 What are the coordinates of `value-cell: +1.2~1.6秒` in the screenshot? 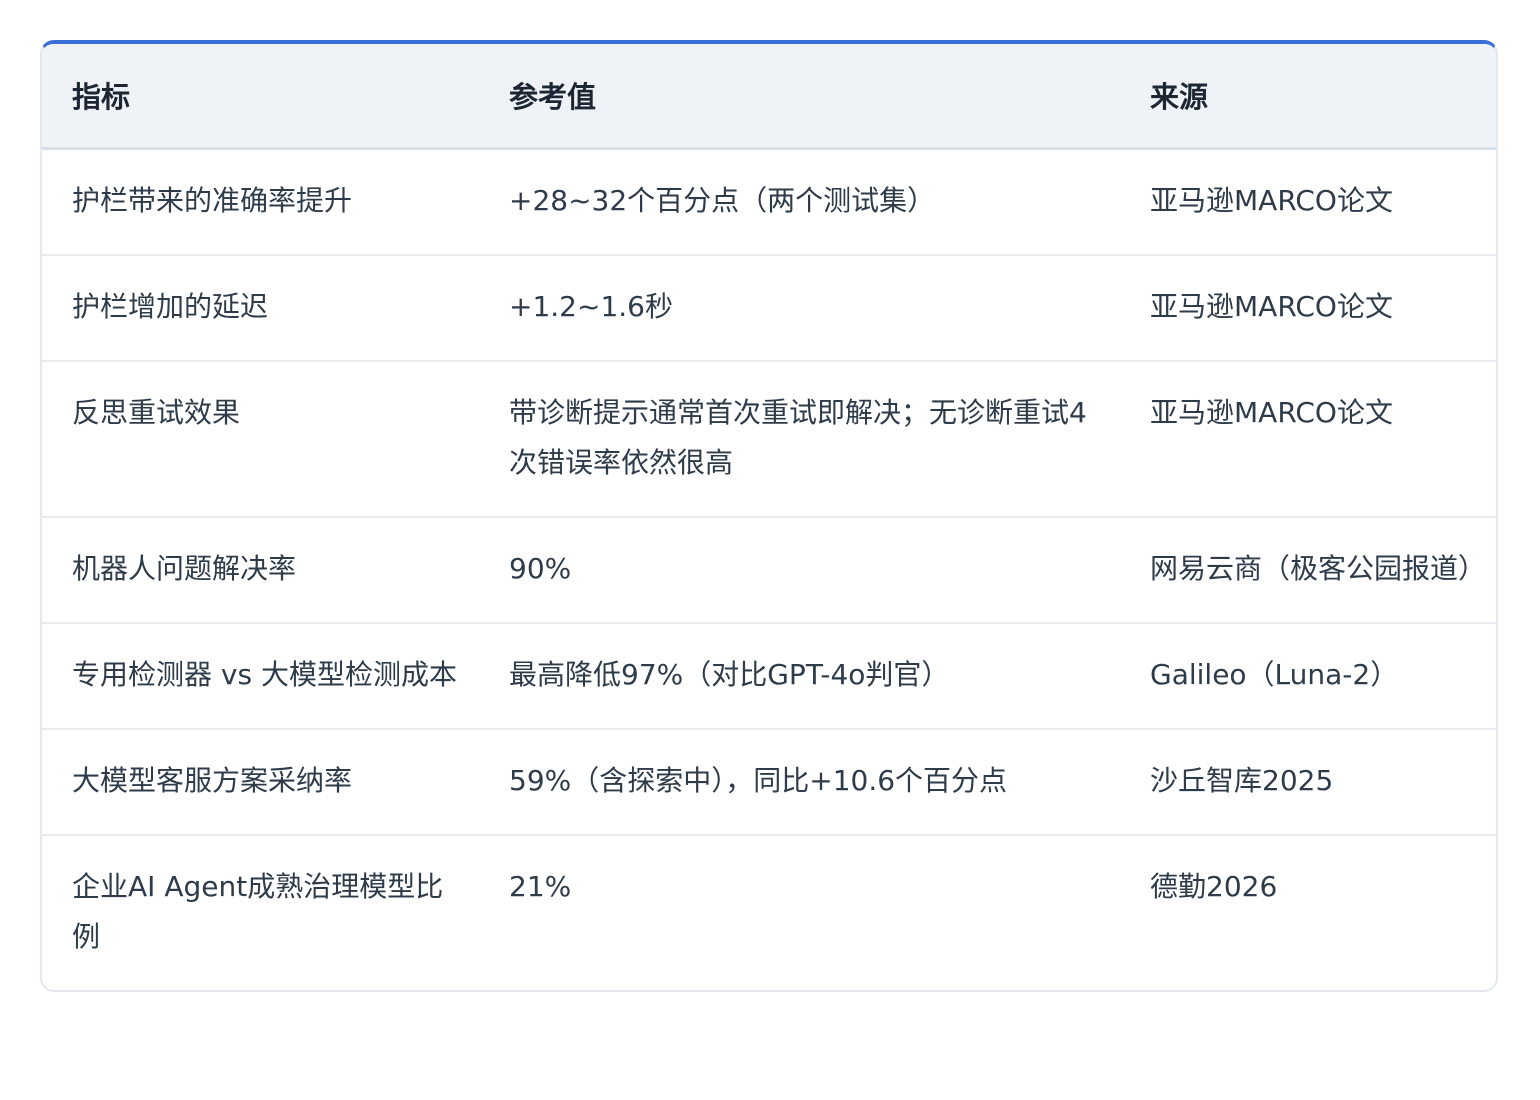 It's located at (799, 308).